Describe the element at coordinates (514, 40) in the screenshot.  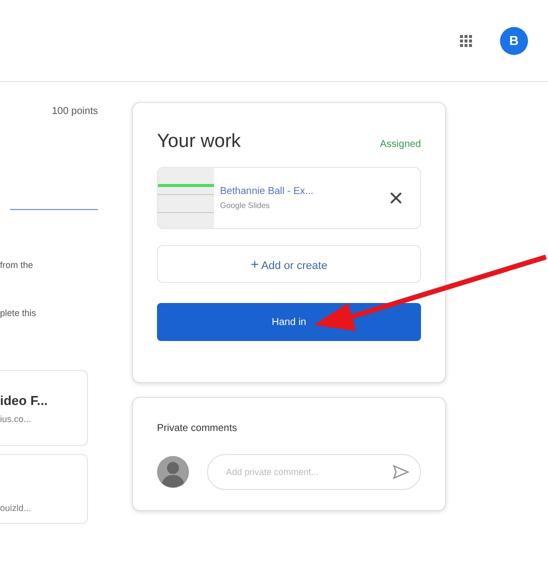
I see `account-avatar: B` at that location.